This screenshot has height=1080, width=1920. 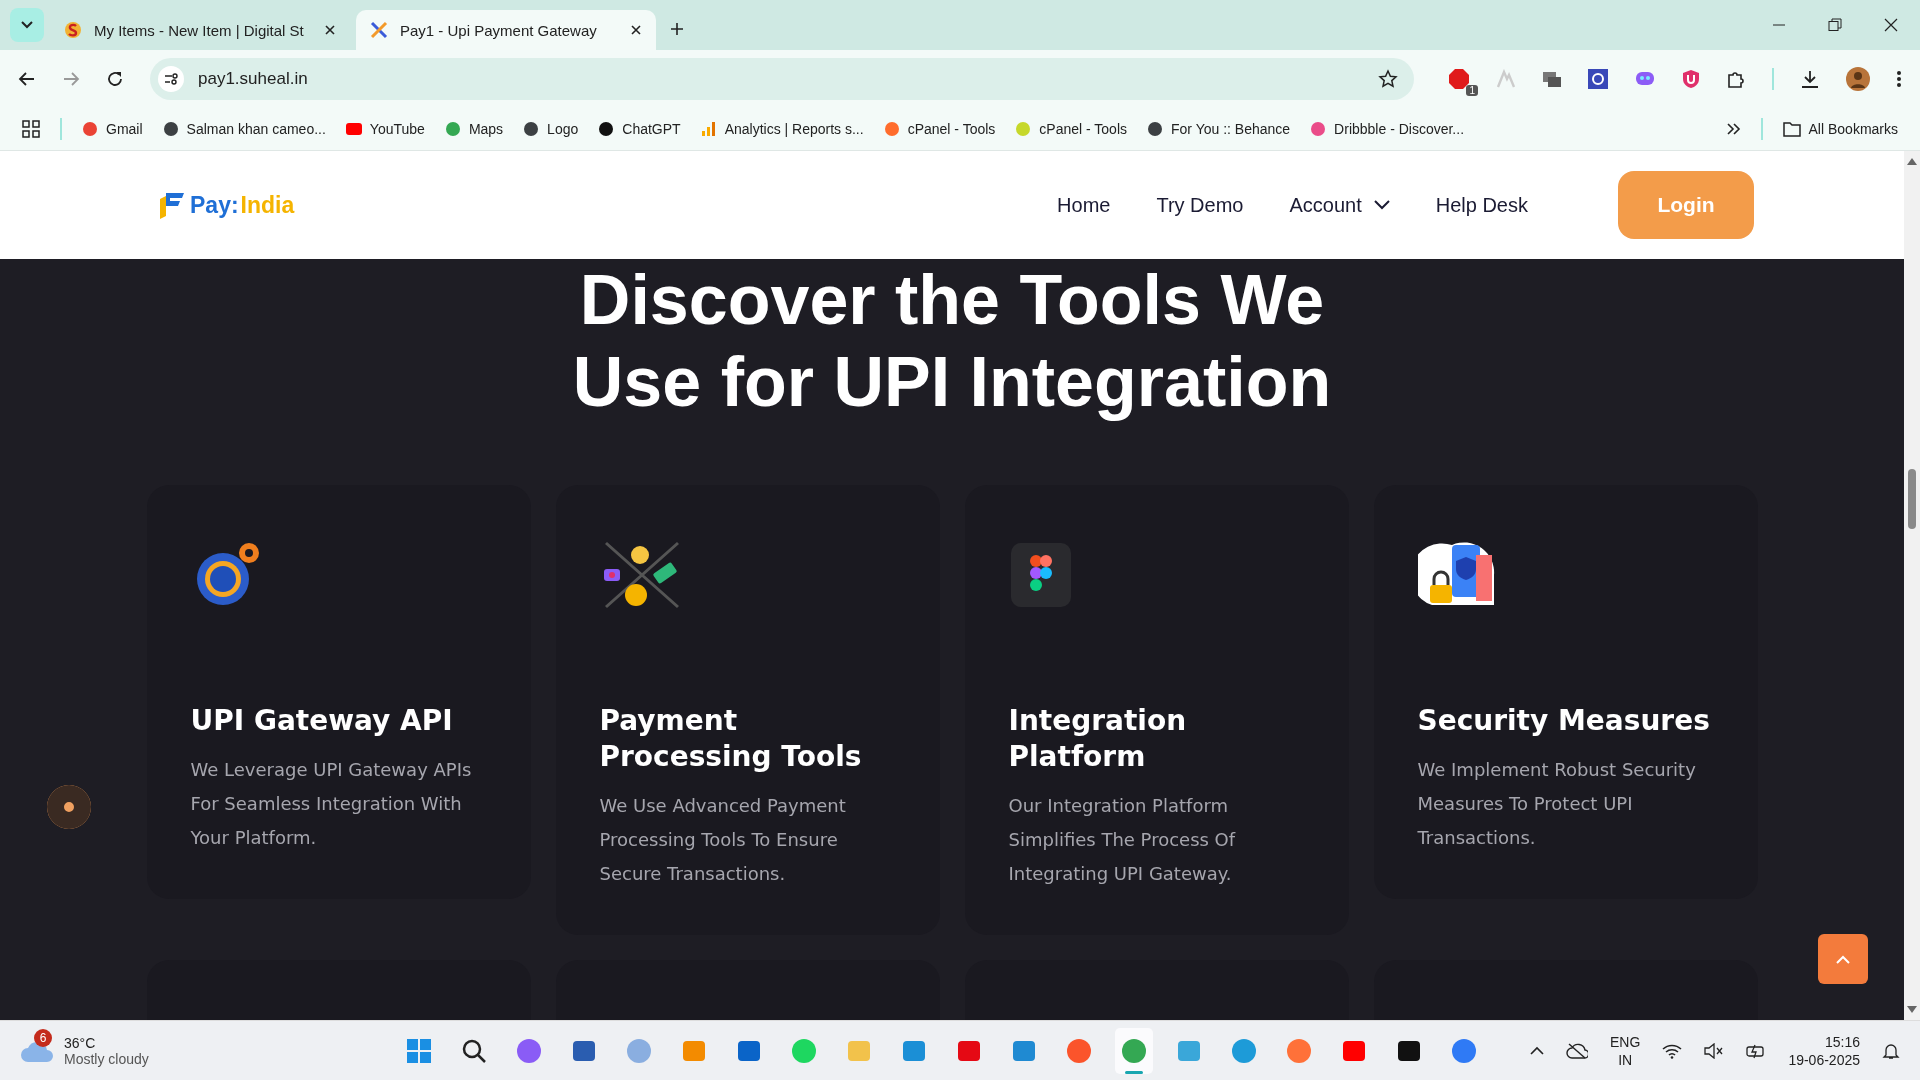 What do you see at coordinates (1577, 1050) in the screenshot?
I see `cloud-off-icon` at bounding box center [1577, 1050].